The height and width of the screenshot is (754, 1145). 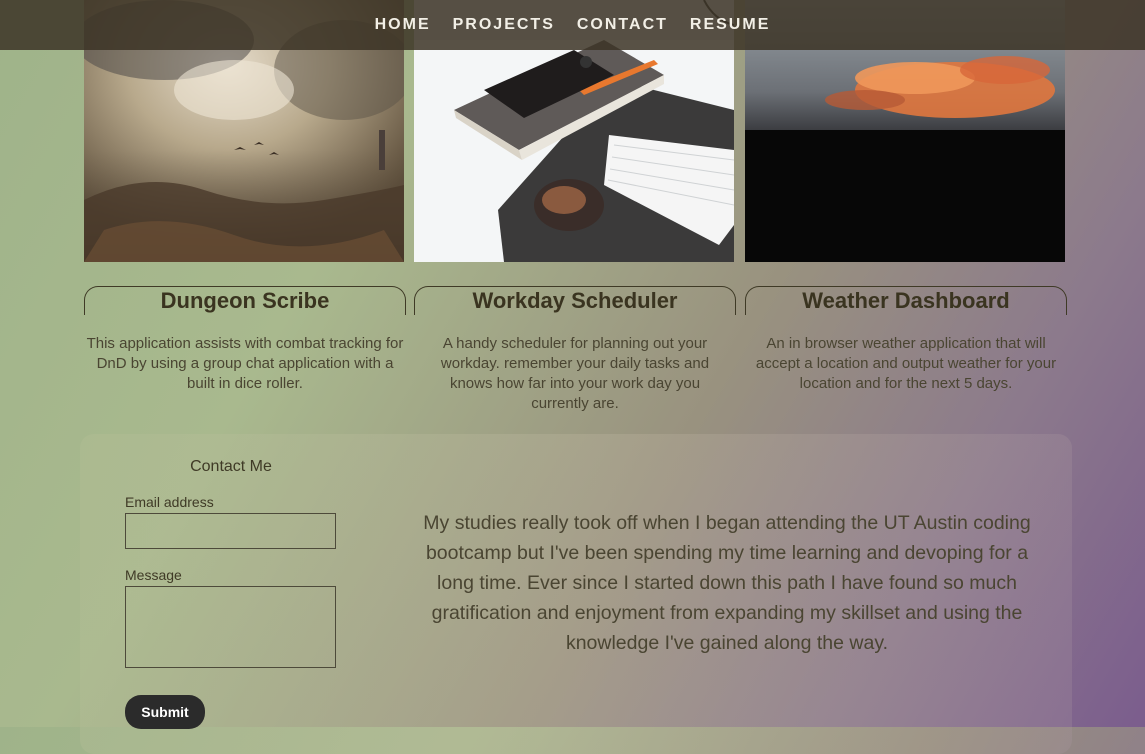 What do you see at coordinates (575, 300) in the screenshot?
I see `project-title-workday-scheduler: Workday Scheduler` at bounding box center [575, 300].